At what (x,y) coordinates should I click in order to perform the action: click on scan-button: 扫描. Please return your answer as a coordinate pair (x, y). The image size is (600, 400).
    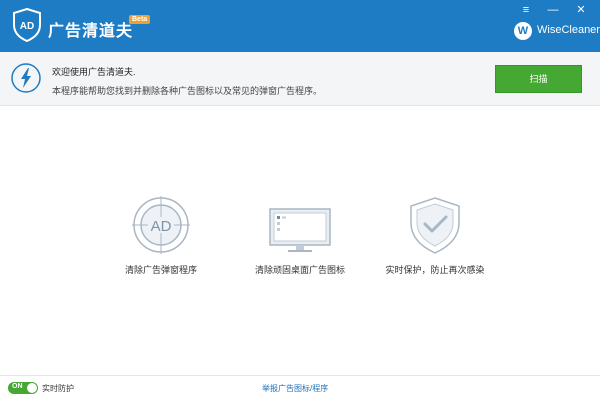
    Looking at the image, I should click on (538, 79).